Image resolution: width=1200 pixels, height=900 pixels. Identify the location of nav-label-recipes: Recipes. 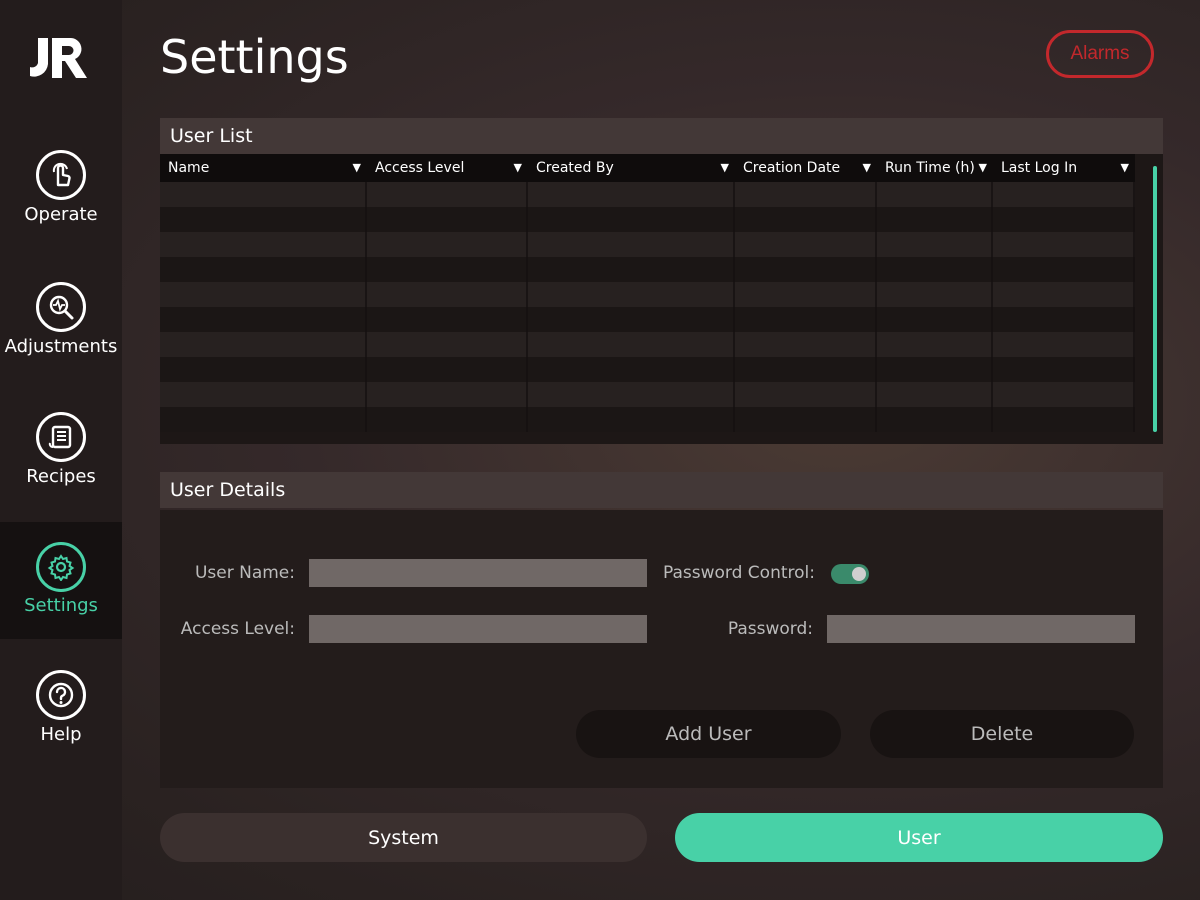
(61, 476).